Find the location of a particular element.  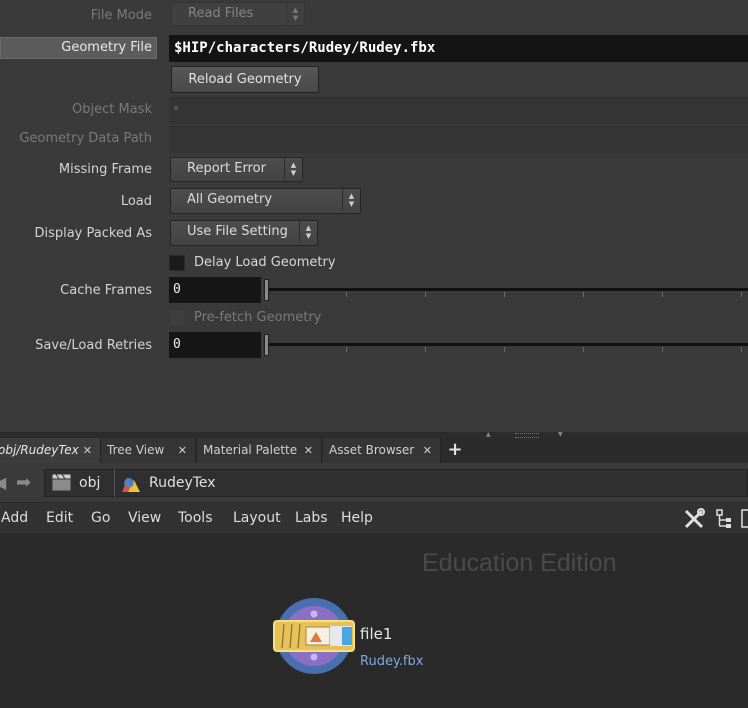

load-label: Load is located at coordinates (136, 201).